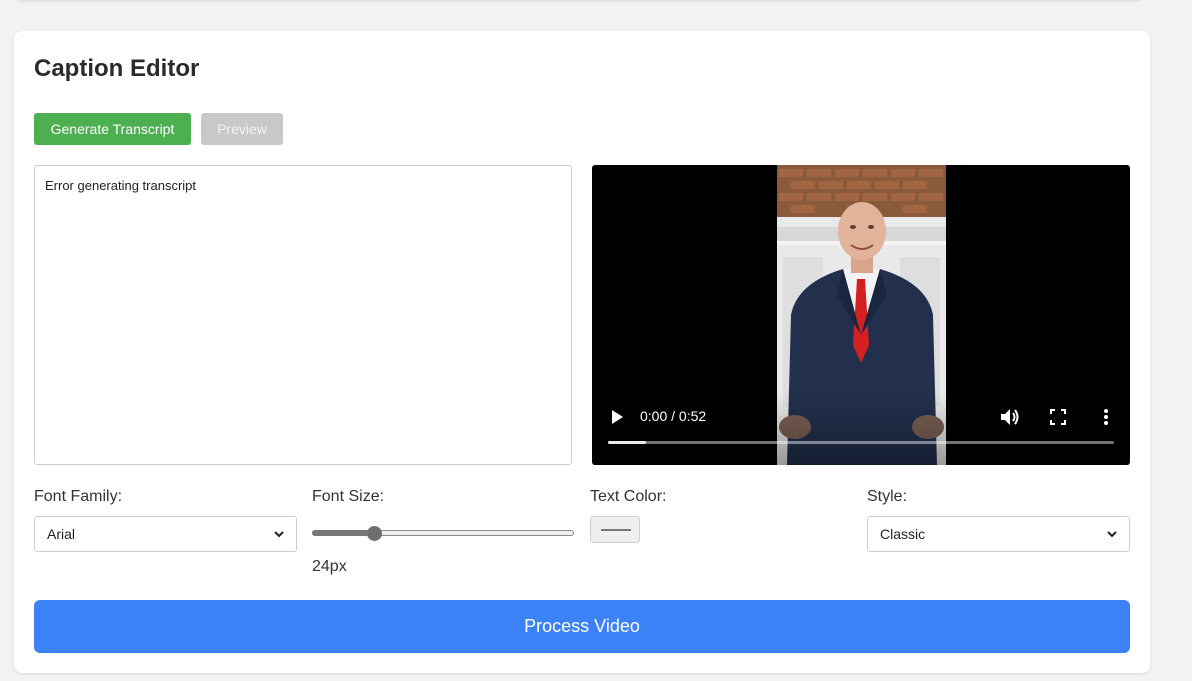 Image resolution: width=1192 pixels, height=681 pixels. What do you see at coordinates (117, 68) in the screenshot?
I see `page-title: Caption Editor` at bounding box center [117, 68].